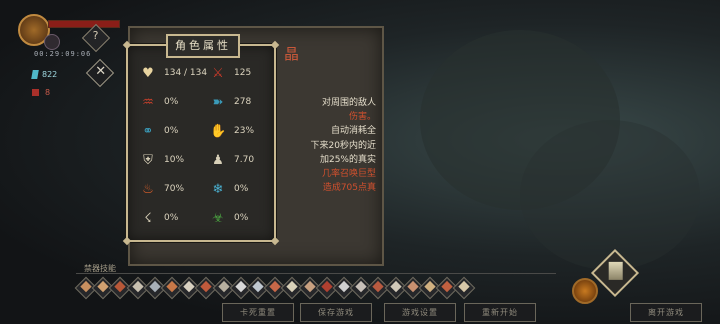 This screenshot has width=720, height=324. I want to click on bottom-menu: 卡死重置 保存游戏 游戏设置 重新开始 离开游戏, so click(360, 313).